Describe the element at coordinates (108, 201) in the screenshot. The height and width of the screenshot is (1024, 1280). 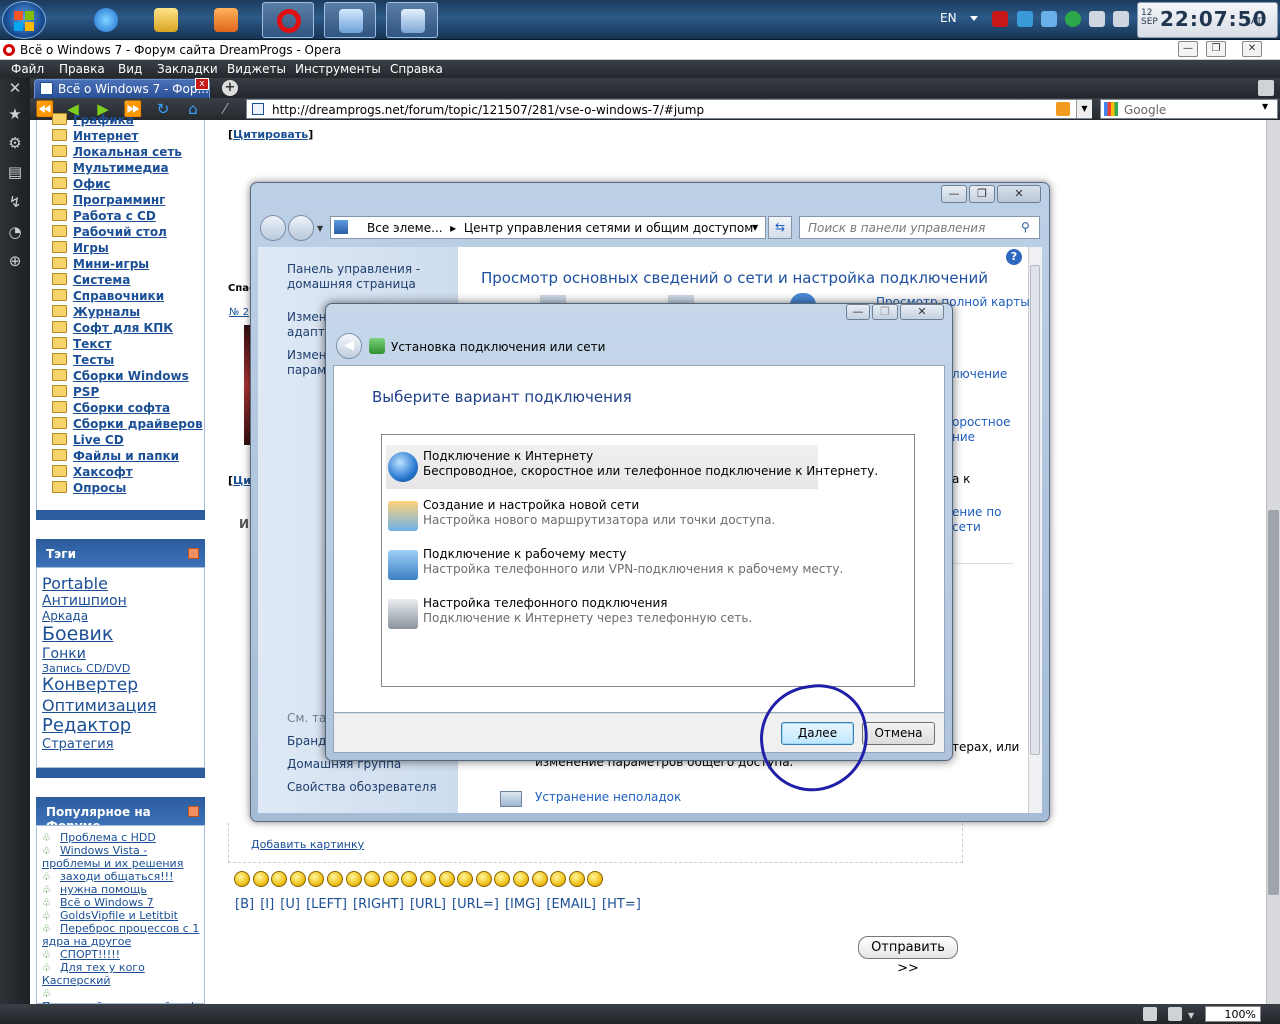
I see `category-link: Программинг` at that location.